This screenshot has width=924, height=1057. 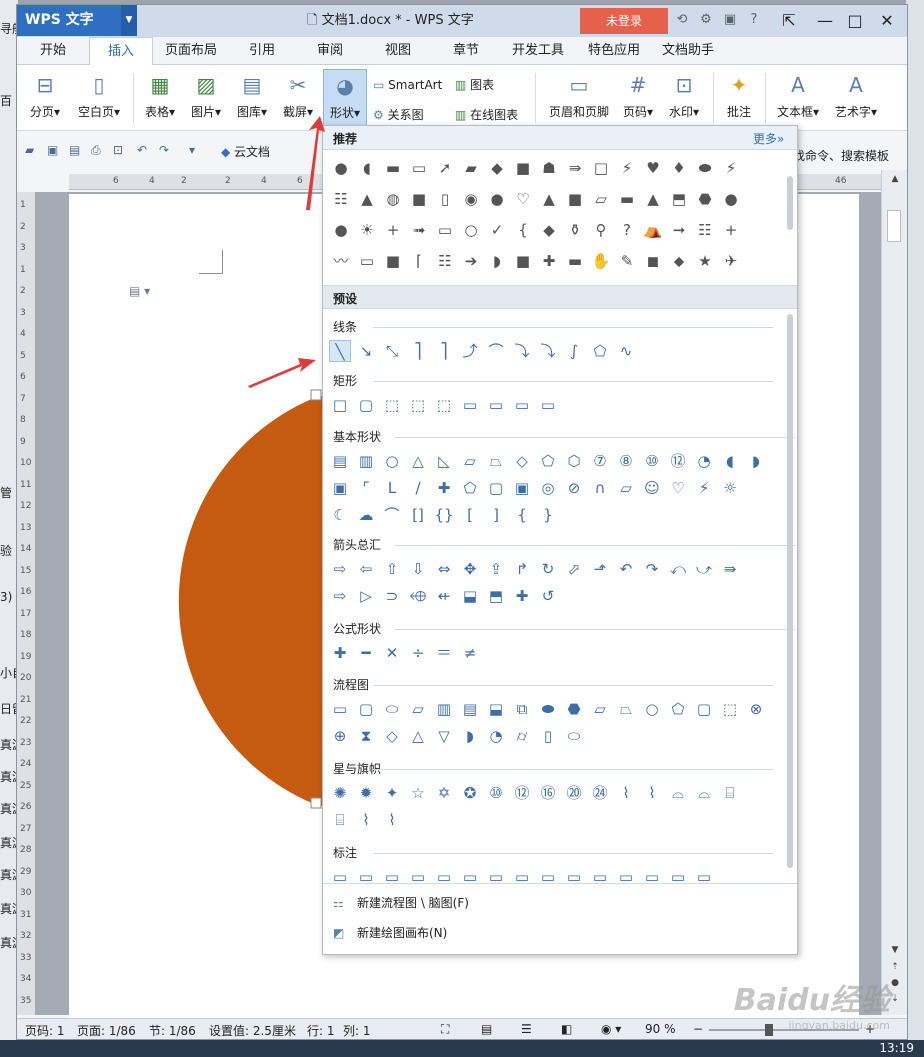 What do you see at coordinates (705, 199) in the screenshot?
I see `recommended-shape-item: ⬣` at bounding box center [705, 199].